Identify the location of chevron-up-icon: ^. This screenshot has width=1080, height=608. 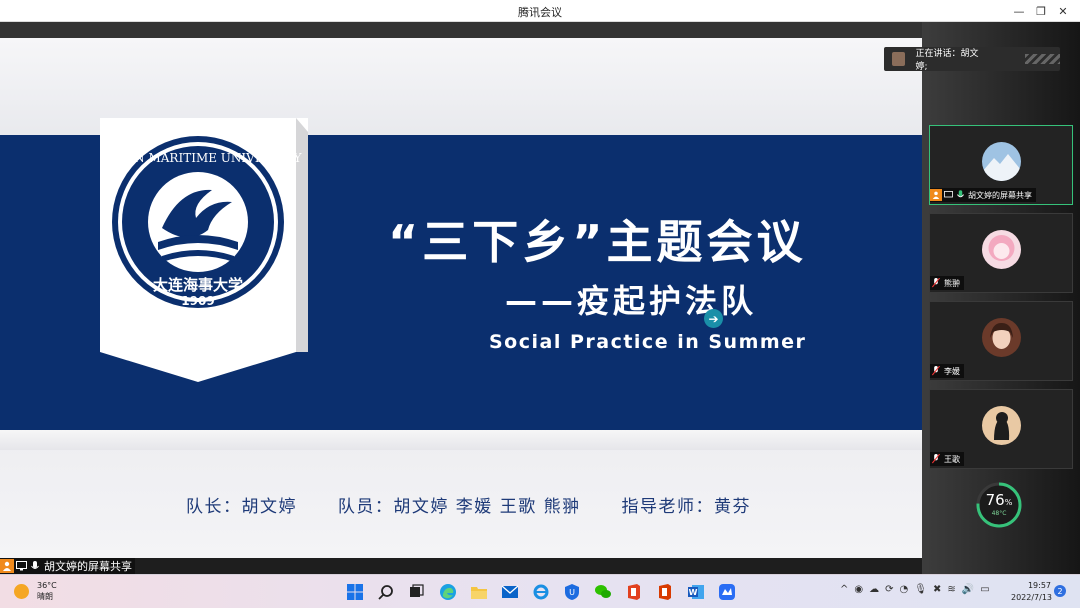
(844, 589).